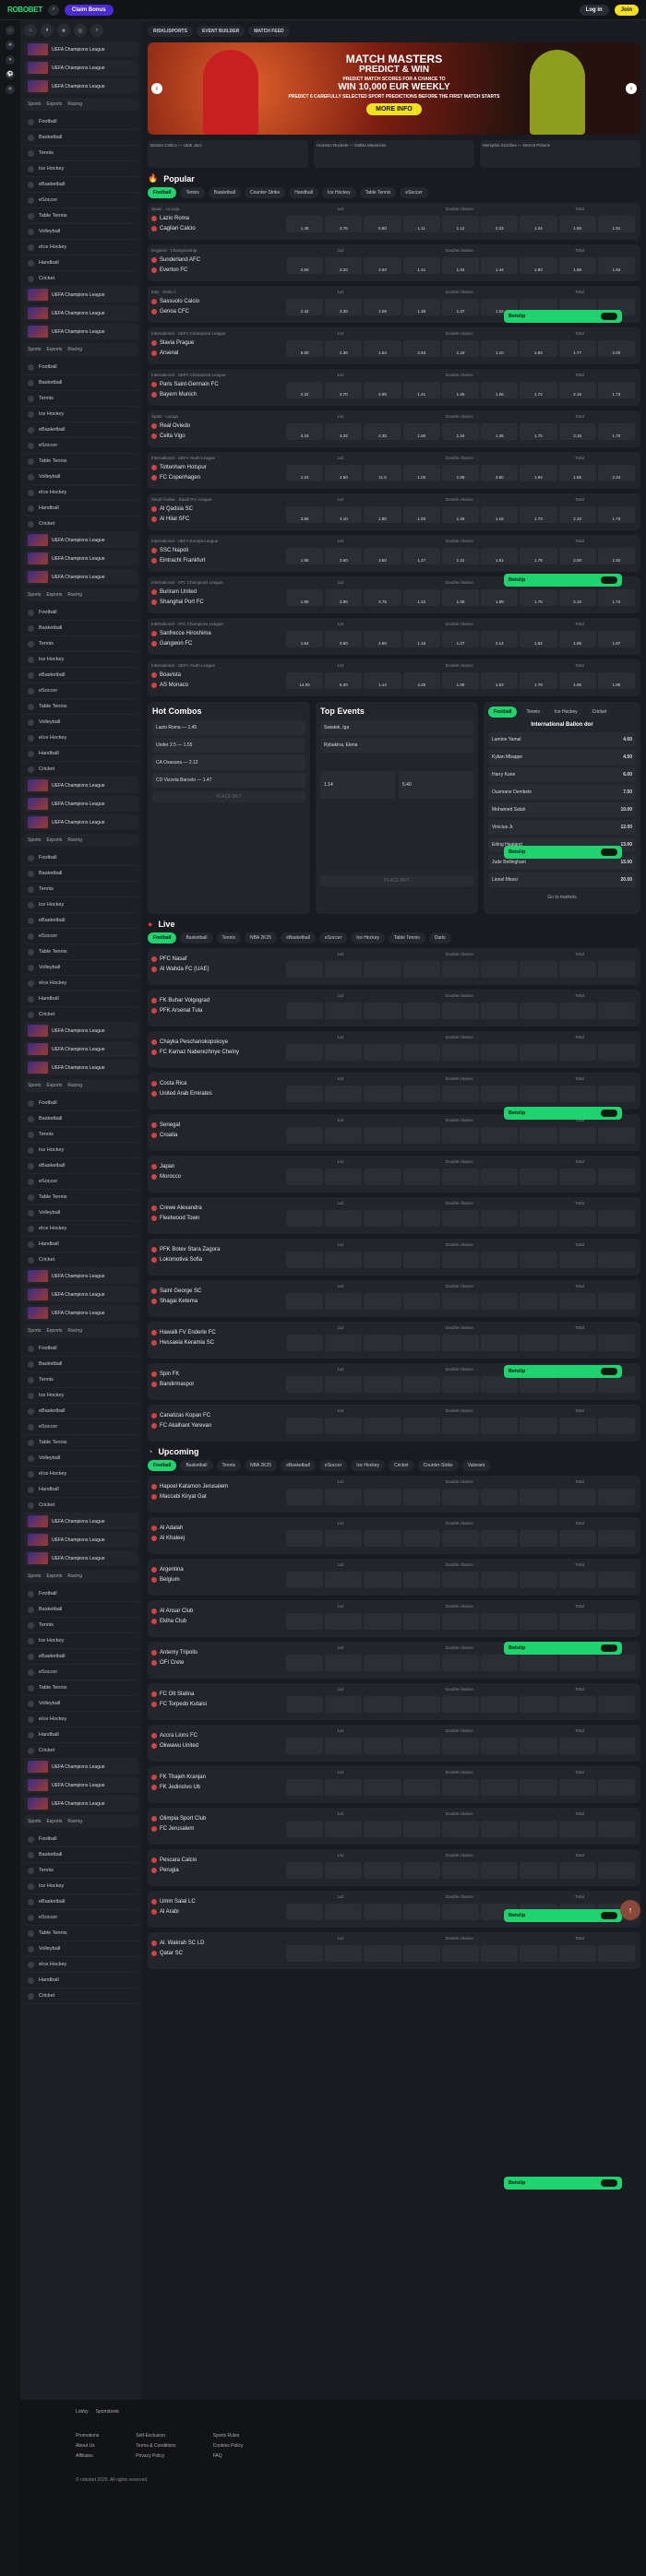 The width and height of the screenshot is (646, 2576). Describe the element at coordinates (421, 639) in the screenshot. I see `odds-button: 1.15` at that location.